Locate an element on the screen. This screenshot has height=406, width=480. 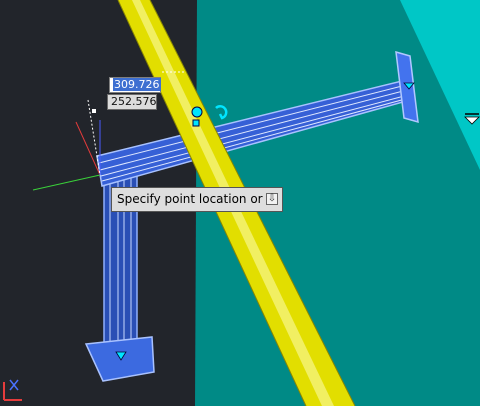
command-prompt-tooltip: Specify point location or ⇩ is located at coordinates (197, 199).